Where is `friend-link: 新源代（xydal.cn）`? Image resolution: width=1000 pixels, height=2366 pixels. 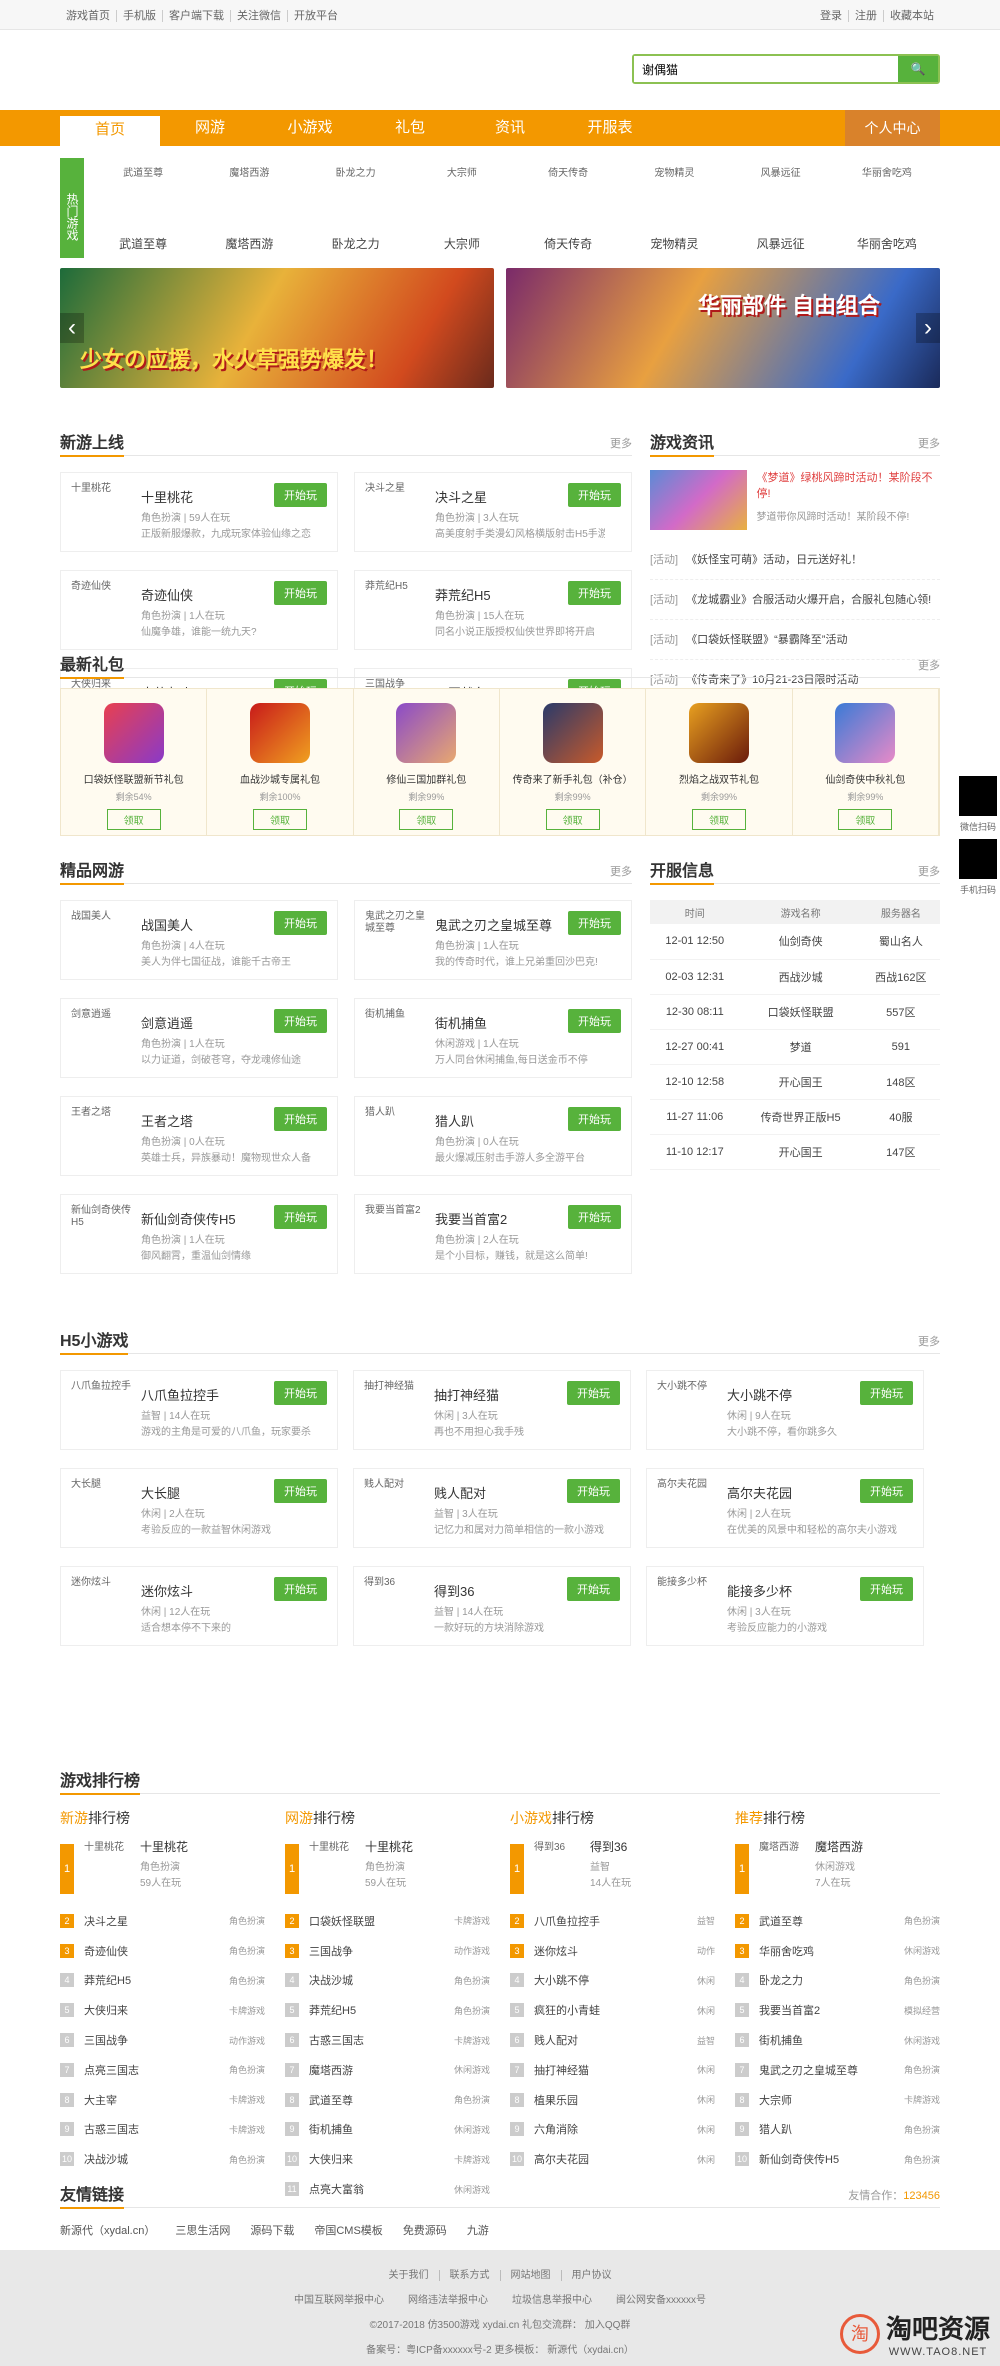
friend-link: 新源代（xydal.cn） is located at coordinates (107, 2230).